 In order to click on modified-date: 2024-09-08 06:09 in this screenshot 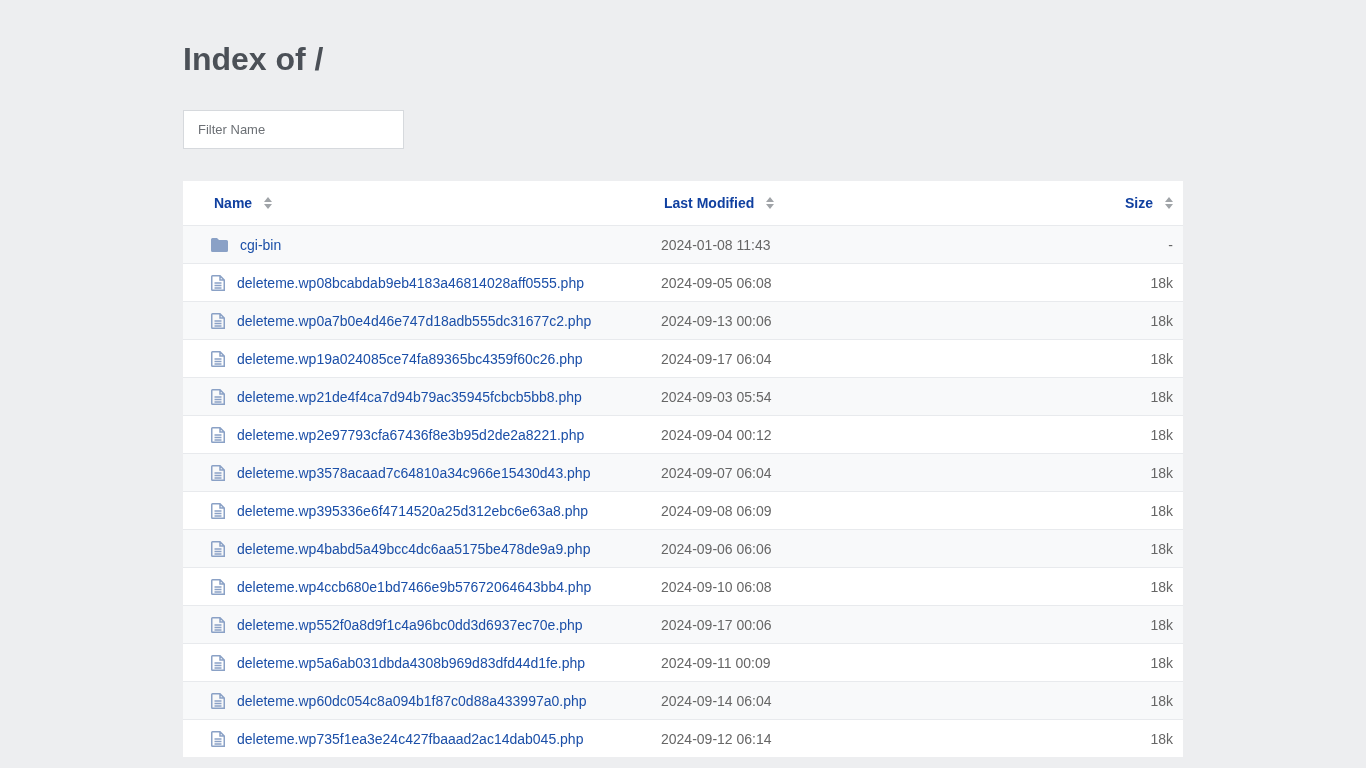, I will do `click(717, 510)`.